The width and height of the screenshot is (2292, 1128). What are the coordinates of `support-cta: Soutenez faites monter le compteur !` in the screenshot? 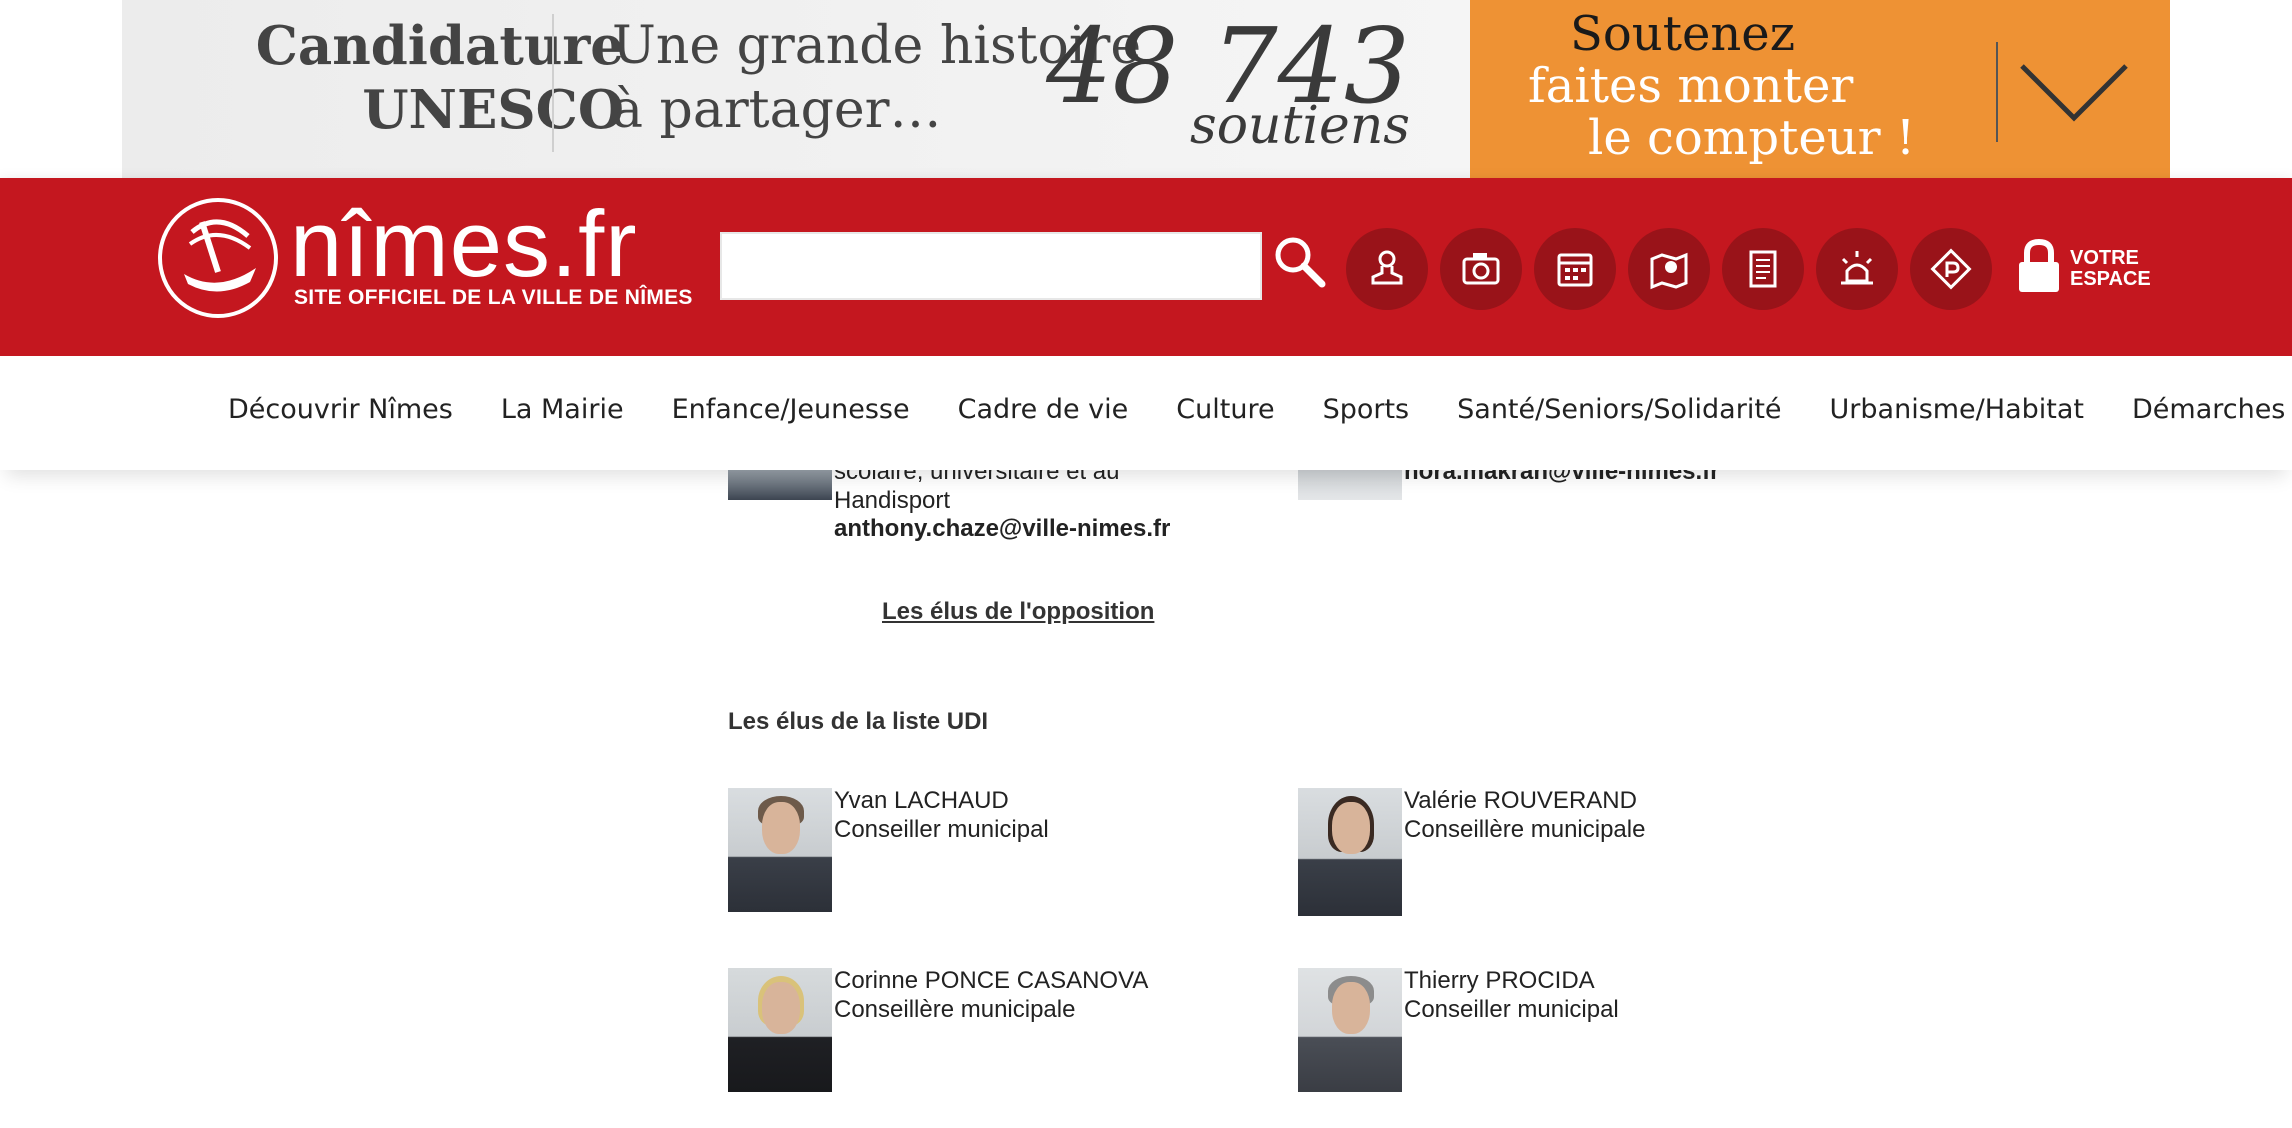 It's located at (1820, 89).